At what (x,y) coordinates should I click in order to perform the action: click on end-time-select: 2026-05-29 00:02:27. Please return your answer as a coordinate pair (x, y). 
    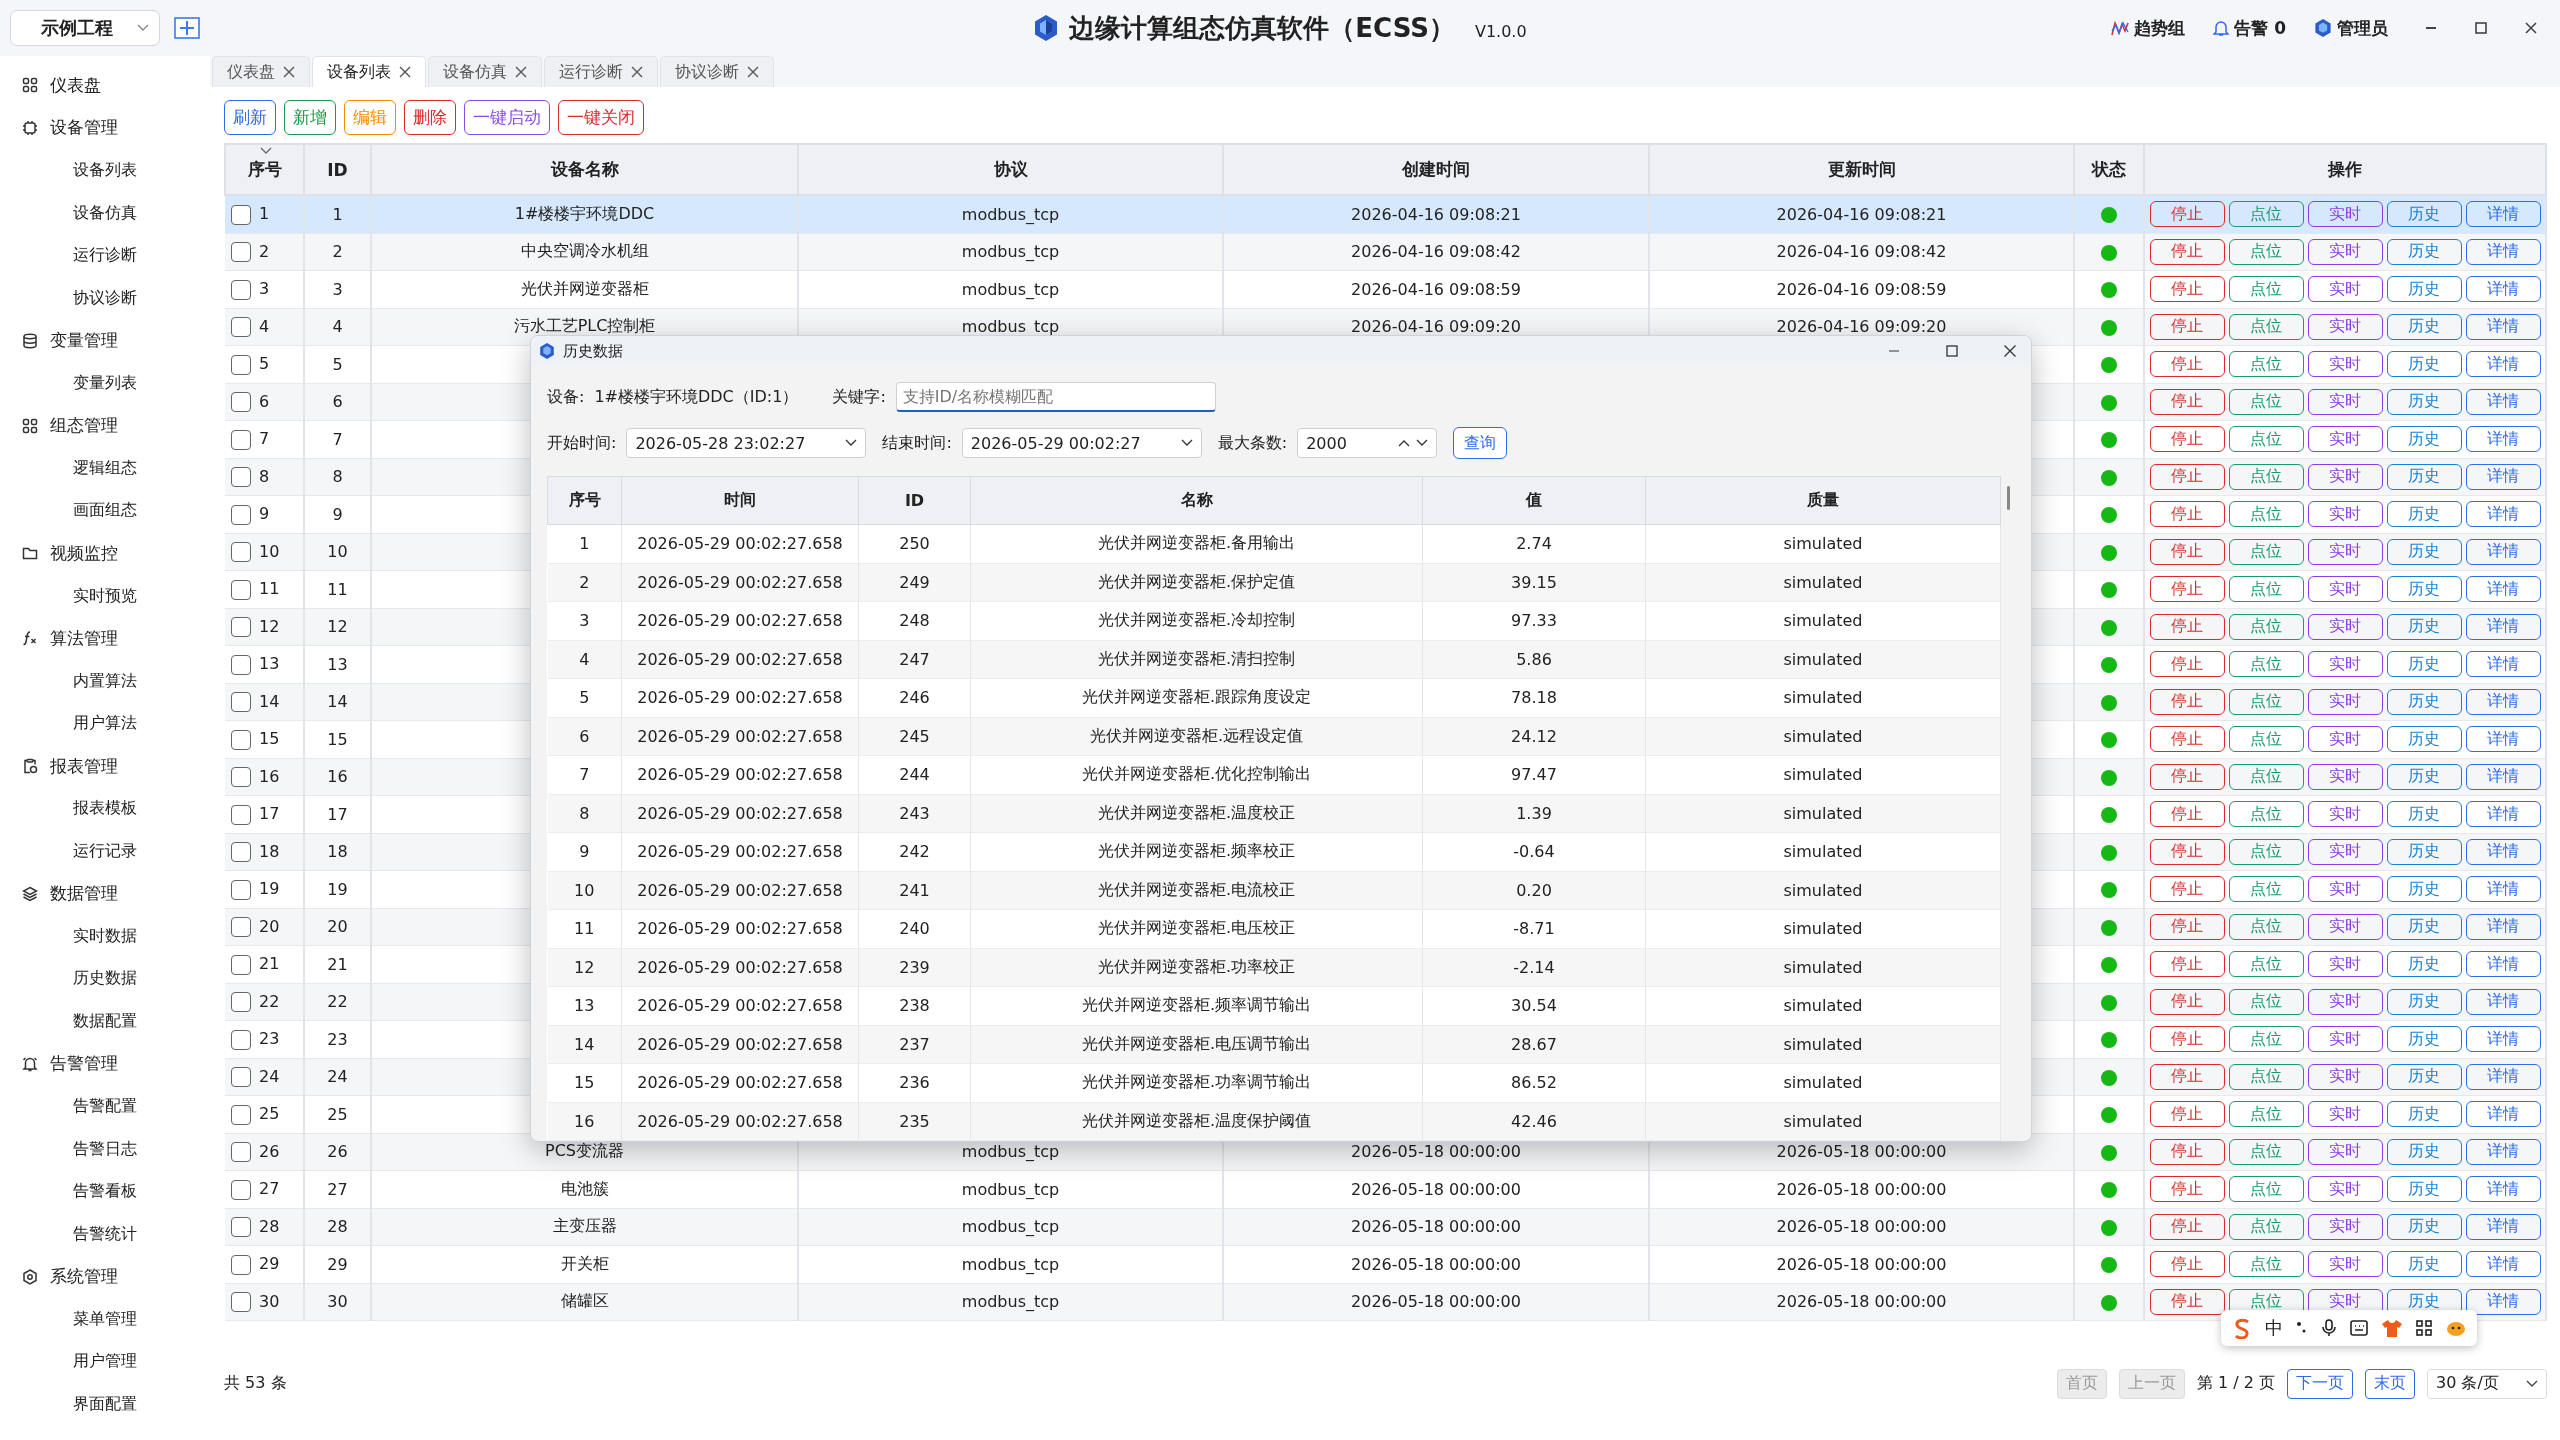
    Looking at the image, I should click on (1081, 443).